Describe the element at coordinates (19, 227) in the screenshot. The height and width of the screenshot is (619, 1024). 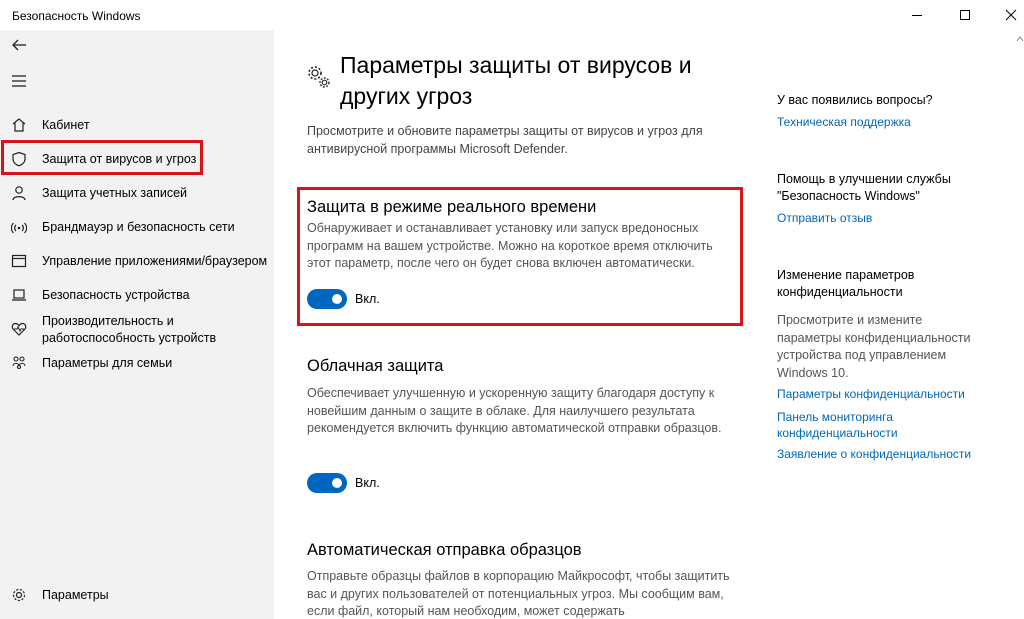
I see `wifi-icon` at that location.